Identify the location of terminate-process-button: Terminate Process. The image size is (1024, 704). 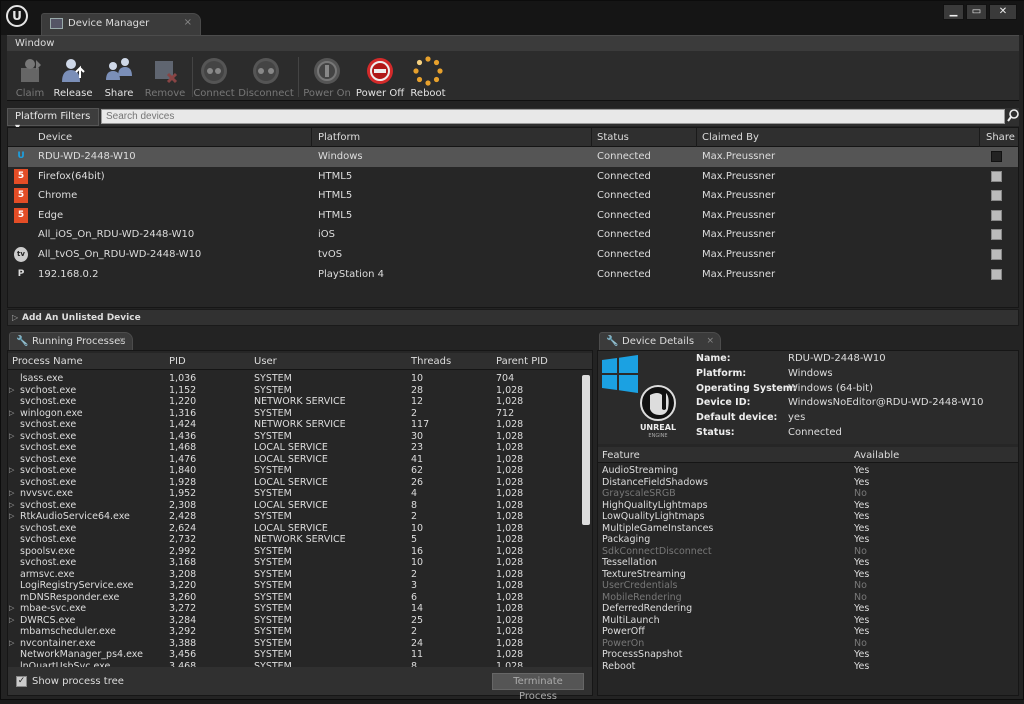
(538, 687).